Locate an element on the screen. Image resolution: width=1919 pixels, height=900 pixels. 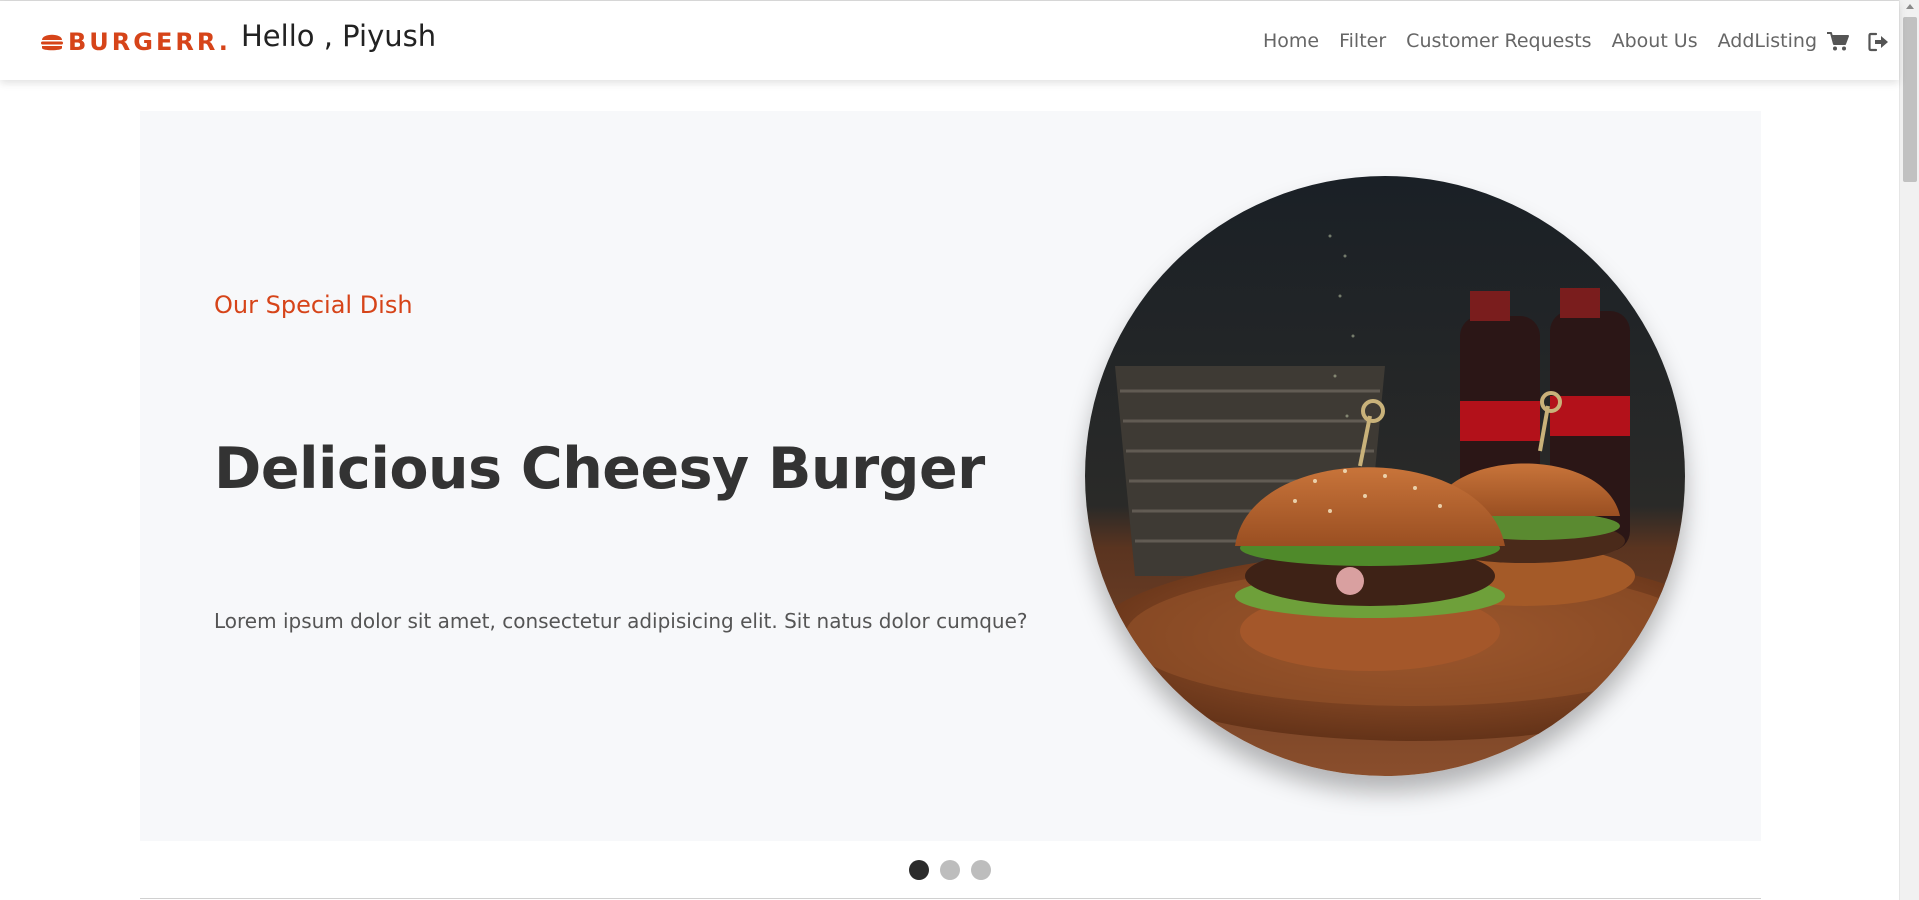
nav-about-us: About Us is located at coordinates (1655, 41).